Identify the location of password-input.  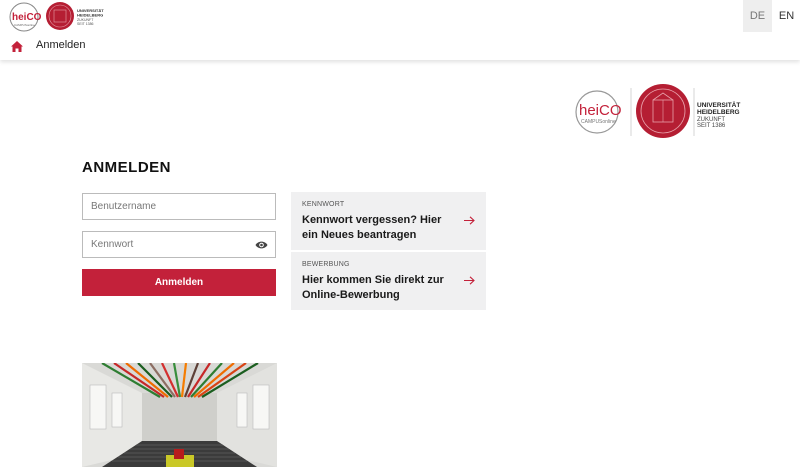
(179, 244).